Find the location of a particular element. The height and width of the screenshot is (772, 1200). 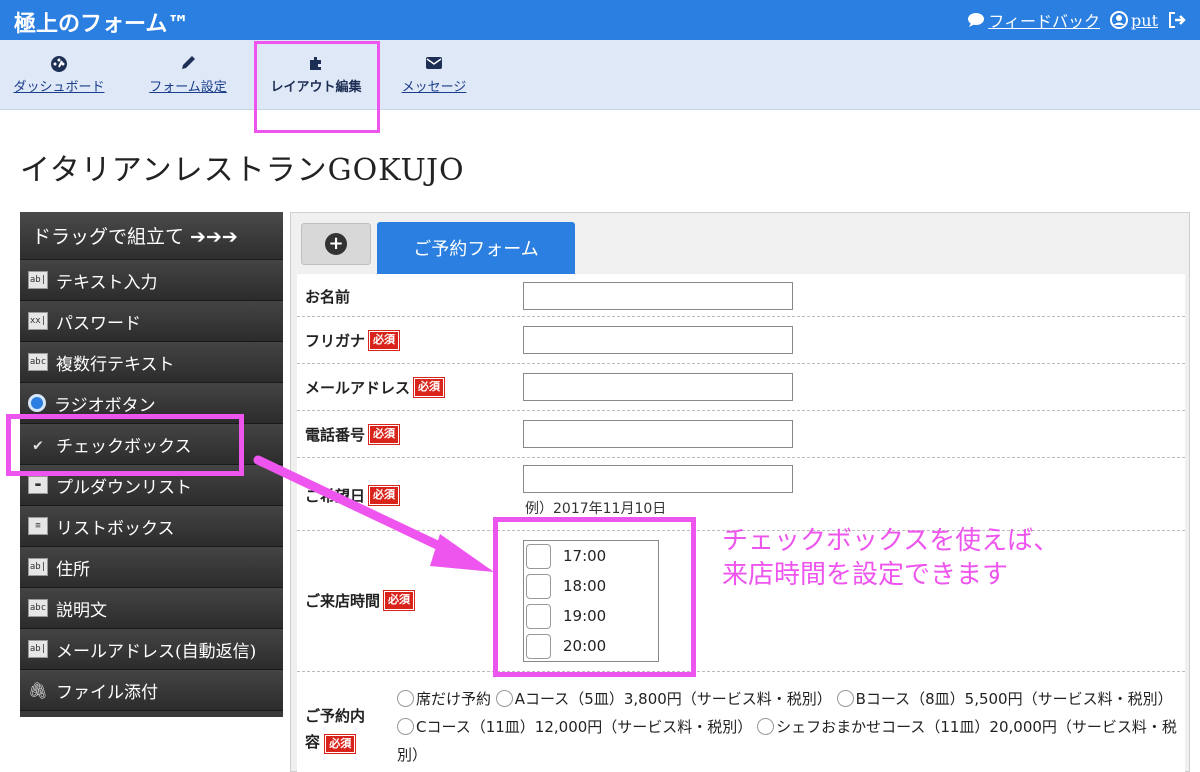

field-label-course: ご予約内 容 必須 is located at coordinates (345, 729).